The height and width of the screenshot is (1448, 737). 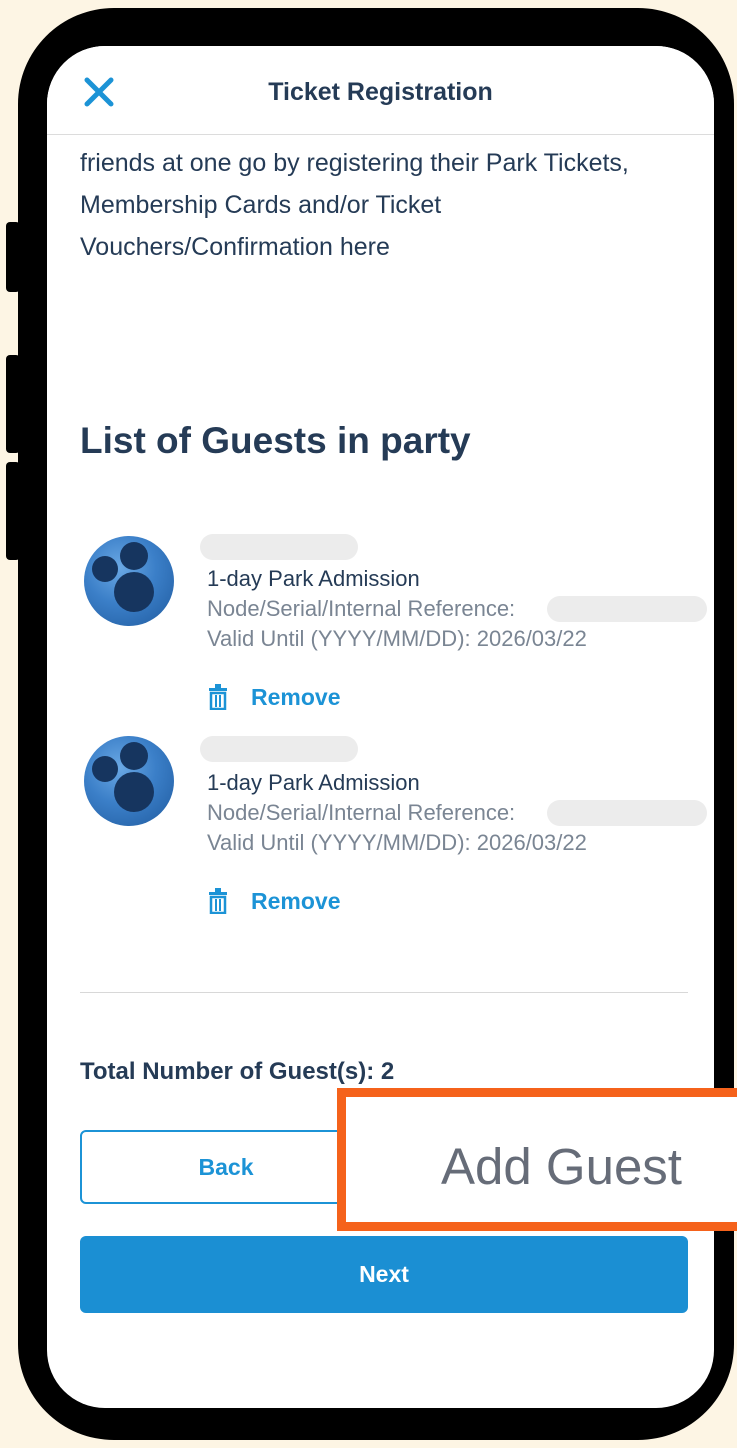 I want to click on add-guest-callout: Add Guest, so click(x=537, y=1159).